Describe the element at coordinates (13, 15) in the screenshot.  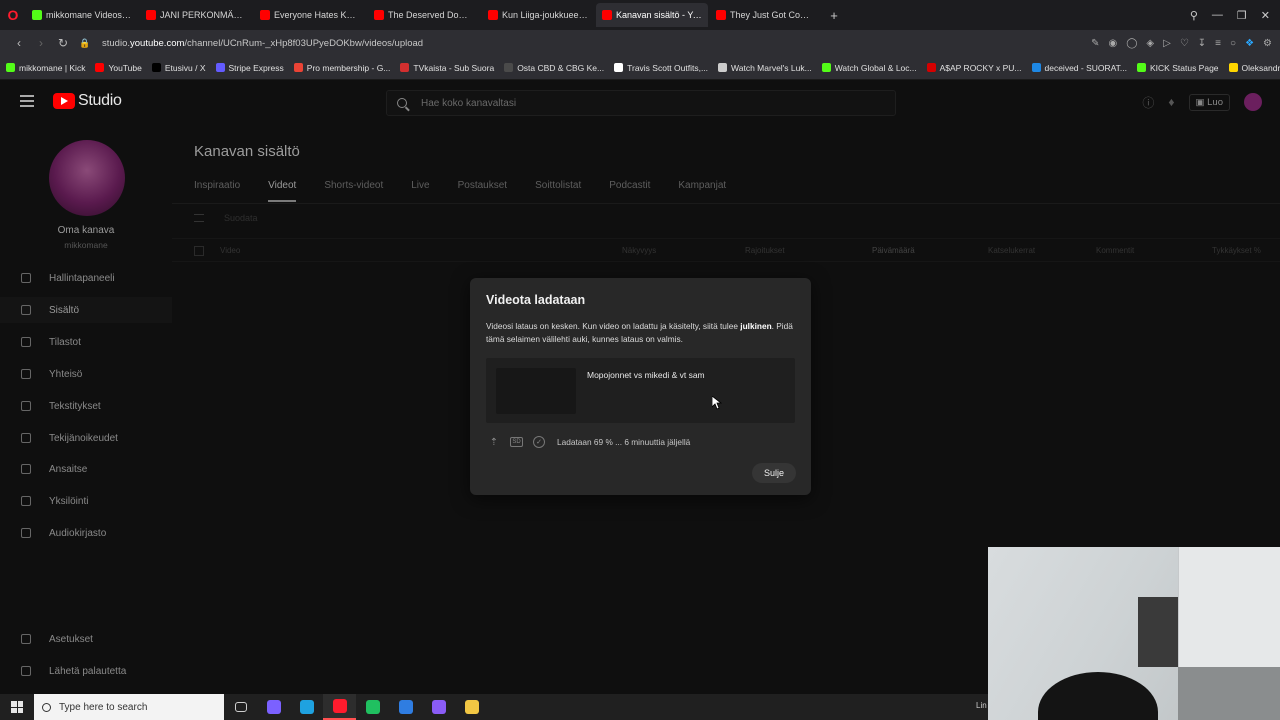
I see `opera-logo-icon: O` at that location.